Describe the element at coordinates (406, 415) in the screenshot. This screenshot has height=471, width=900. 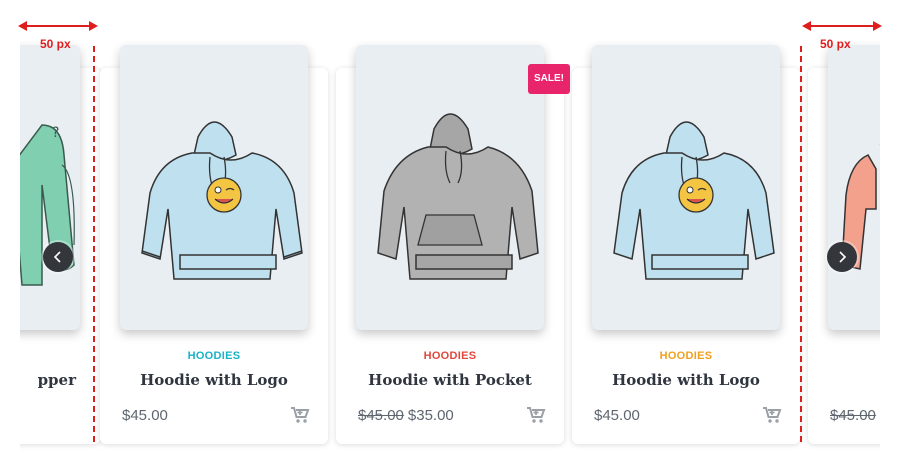
I see `product-price: $45.00 $35.00` at that location.